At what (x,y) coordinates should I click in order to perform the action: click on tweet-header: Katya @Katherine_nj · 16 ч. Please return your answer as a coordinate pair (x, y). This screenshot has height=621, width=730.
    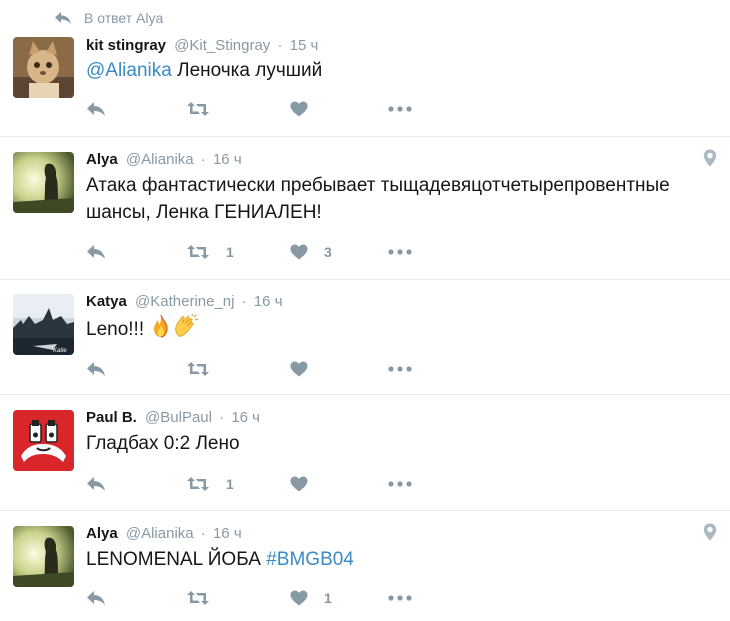
    Looking at the image, I should click on (184, 301).